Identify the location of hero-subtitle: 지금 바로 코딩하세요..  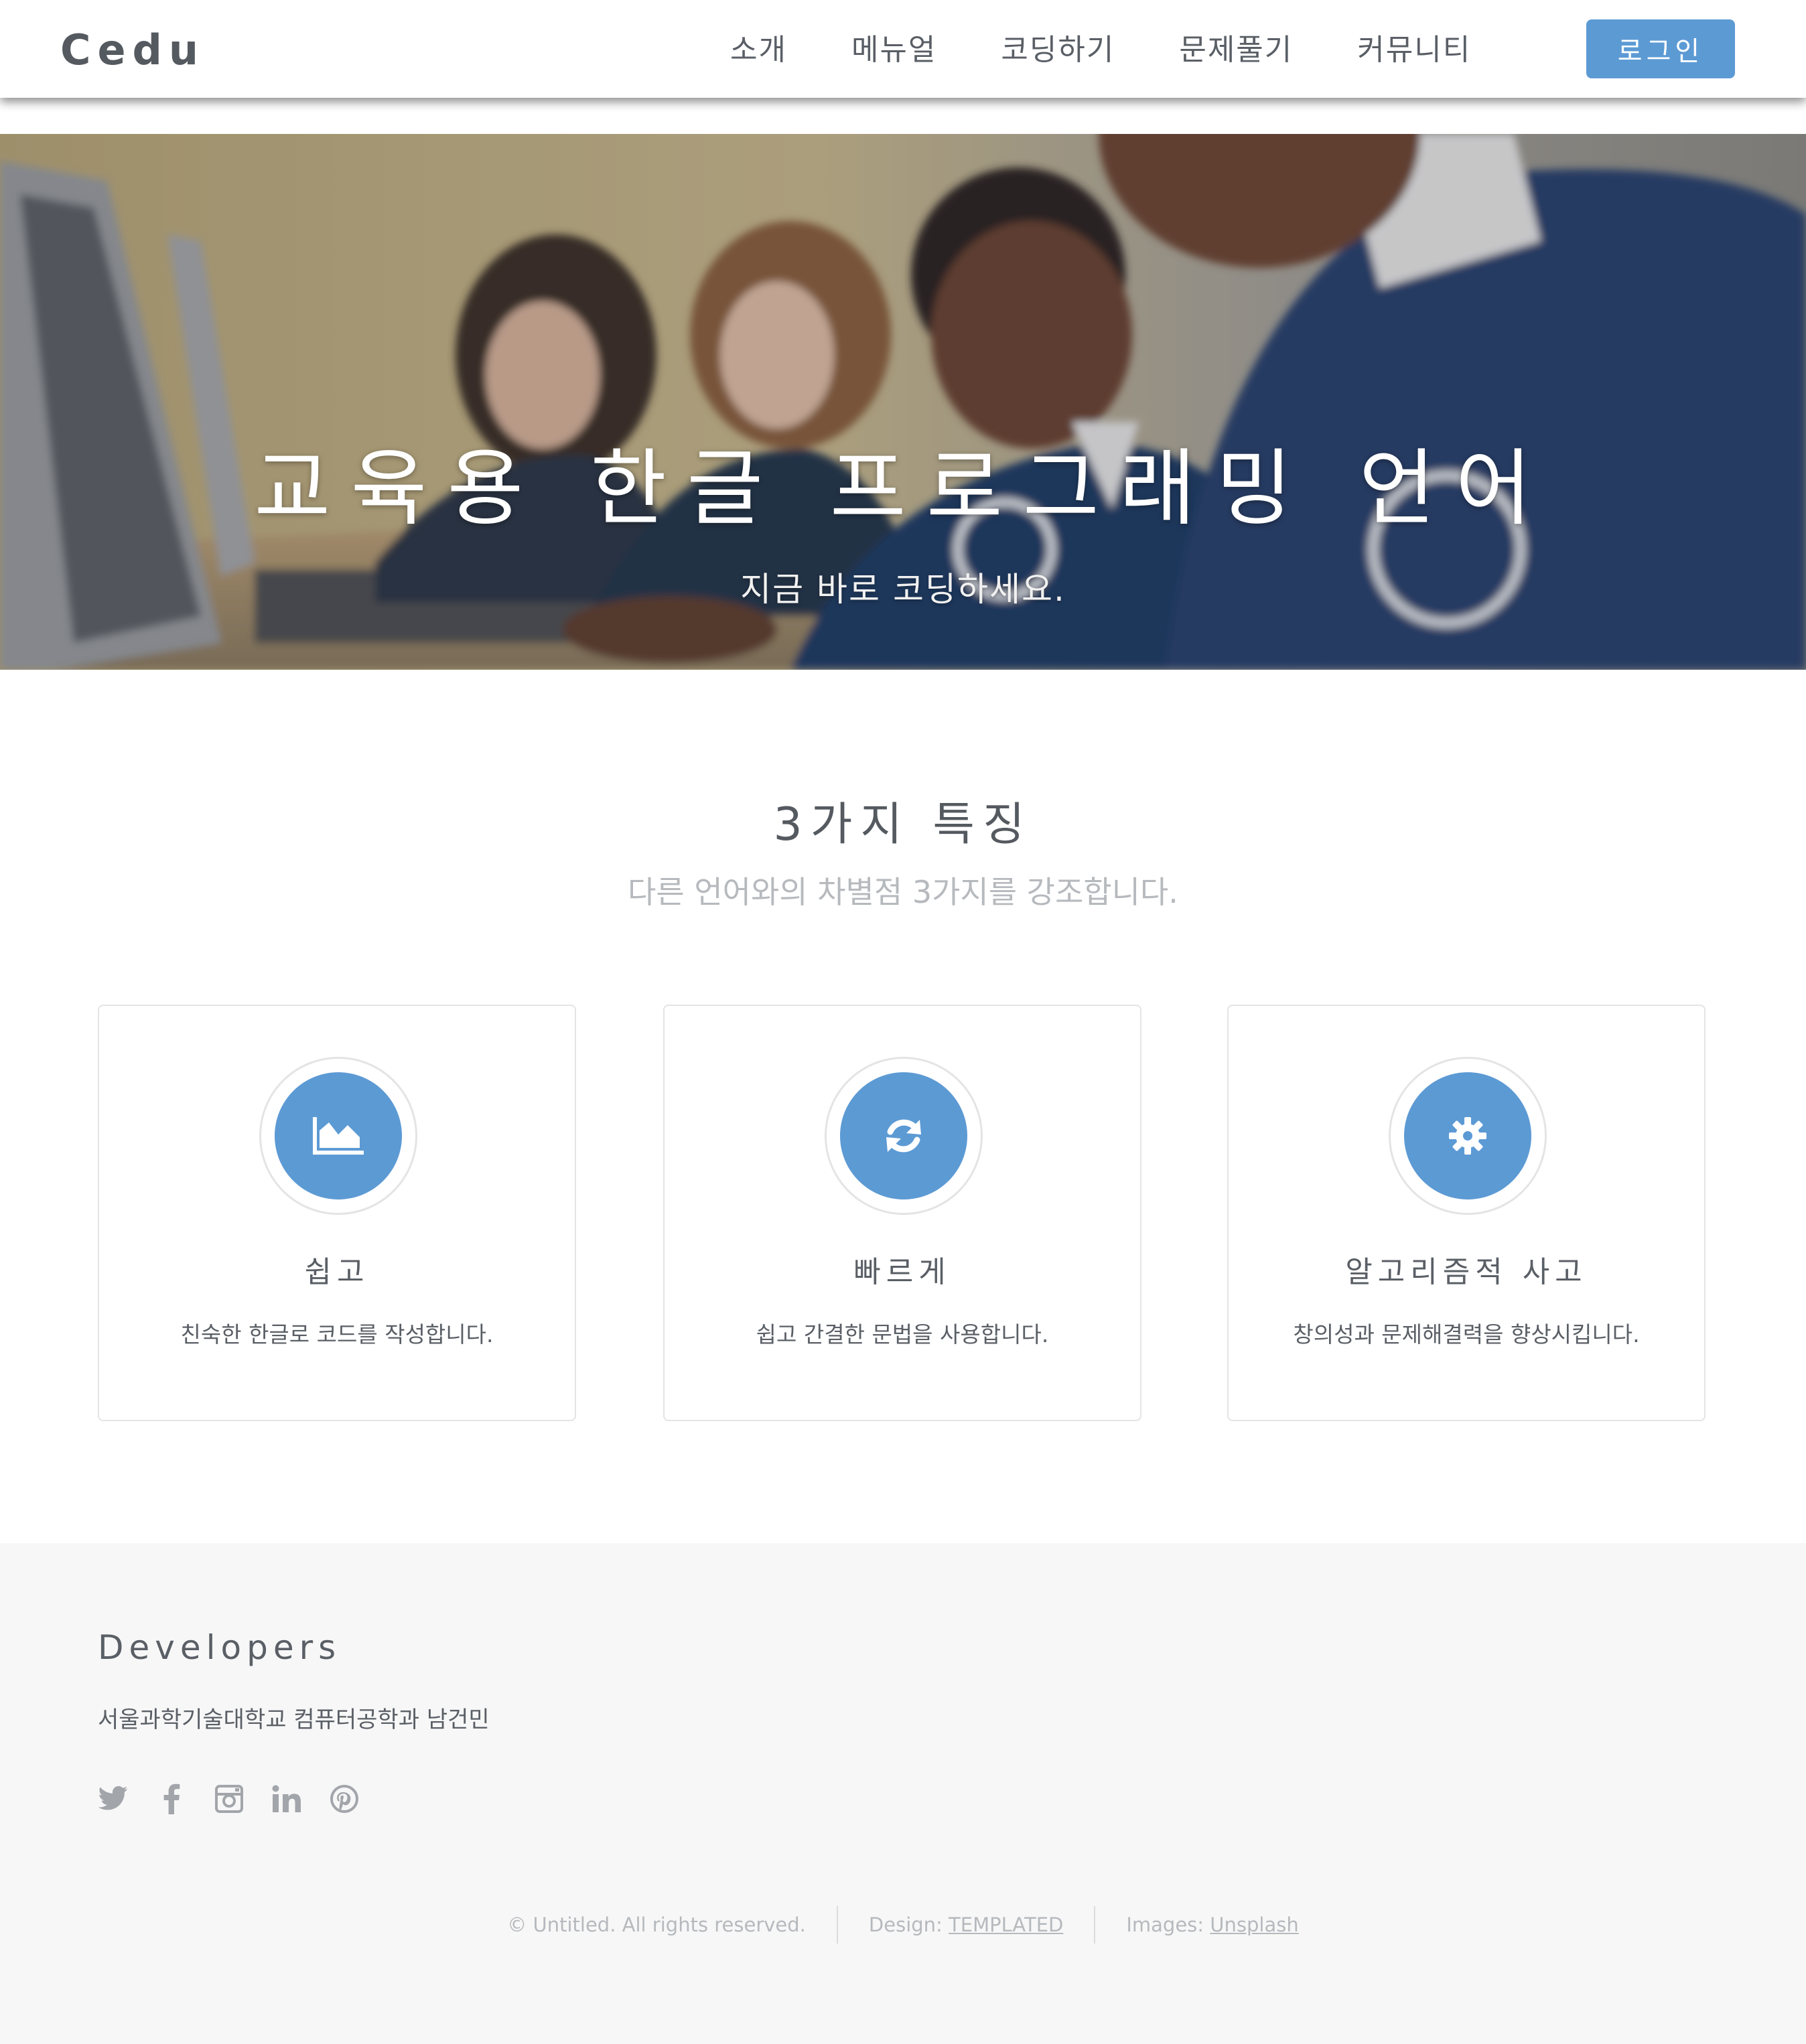
(903, 589).